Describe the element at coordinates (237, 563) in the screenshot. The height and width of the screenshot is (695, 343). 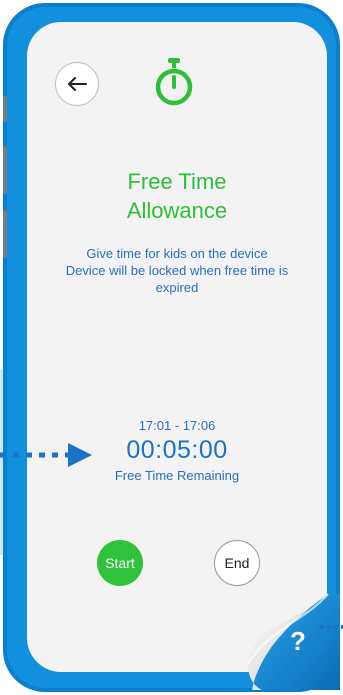
I see `end-button: End` at that location.